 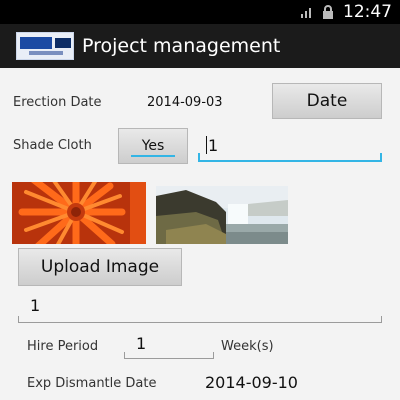 I want to click on shade-quantity-input: 1, so click(x=290, y=147).